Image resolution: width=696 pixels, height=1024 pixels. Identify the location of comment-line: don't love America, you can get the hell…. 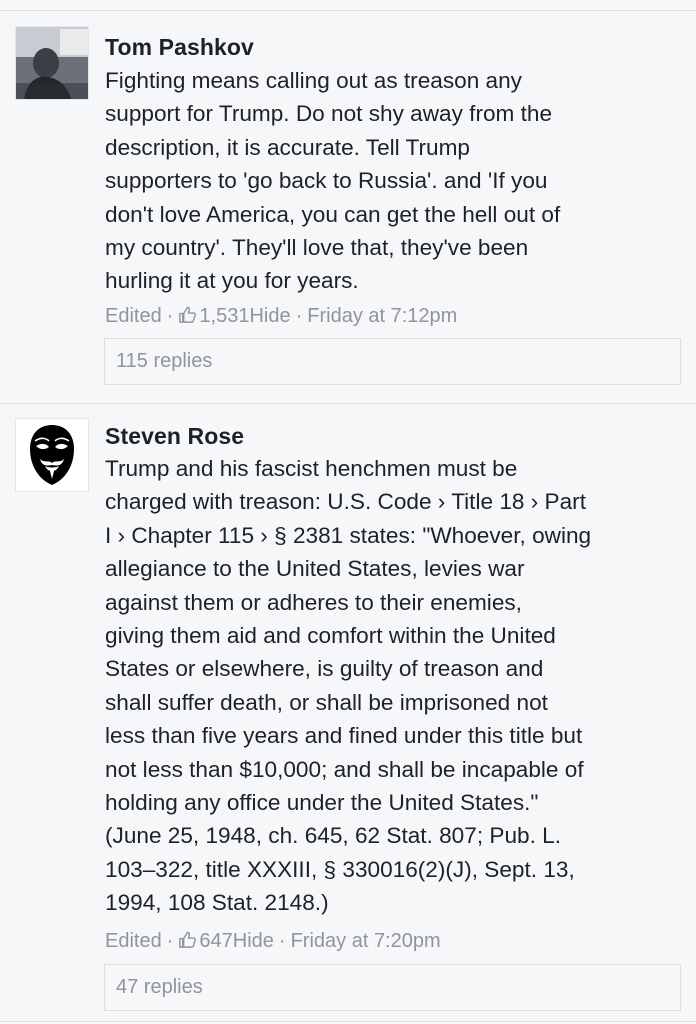
(333, 214).